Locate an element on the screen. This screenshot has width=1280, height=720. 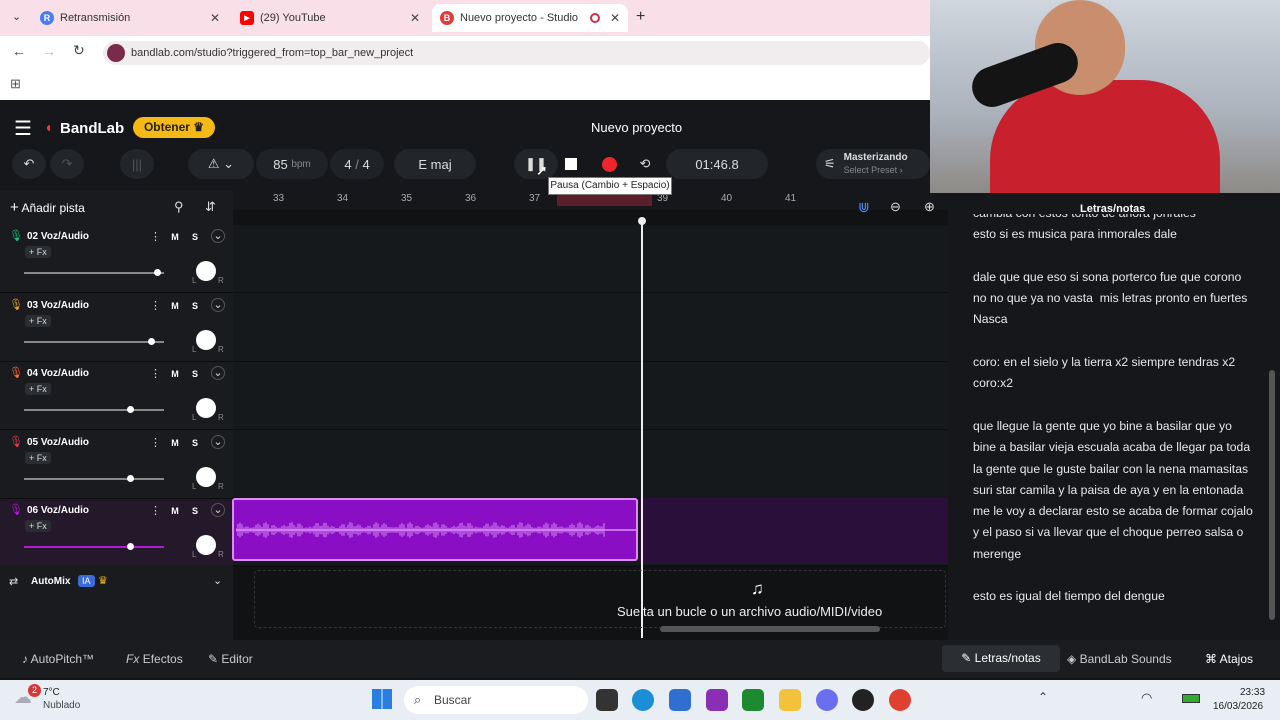
clock-time: 23:33 is located at coordinates (1252, 692).